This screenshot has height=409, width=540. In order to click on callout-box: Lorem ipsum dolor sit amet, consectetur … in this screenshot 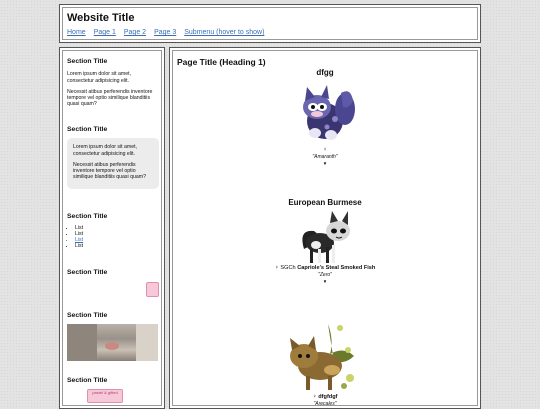, I will do `click(113, 163)`.